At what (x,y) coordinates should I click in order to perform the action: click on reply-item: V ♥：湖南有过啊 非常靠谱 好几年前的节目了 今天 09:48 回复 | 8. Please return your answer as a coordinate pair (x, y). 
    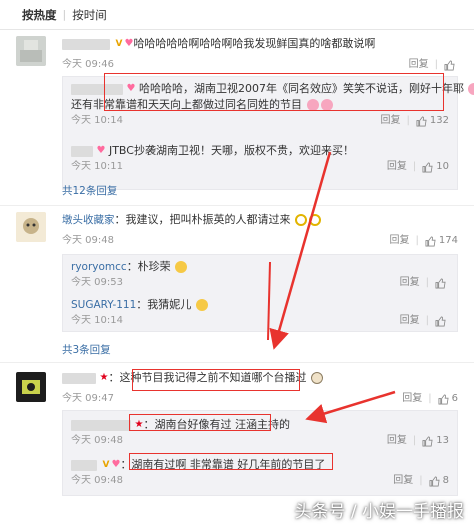
    Looking at the image, I should click on (260, 473).